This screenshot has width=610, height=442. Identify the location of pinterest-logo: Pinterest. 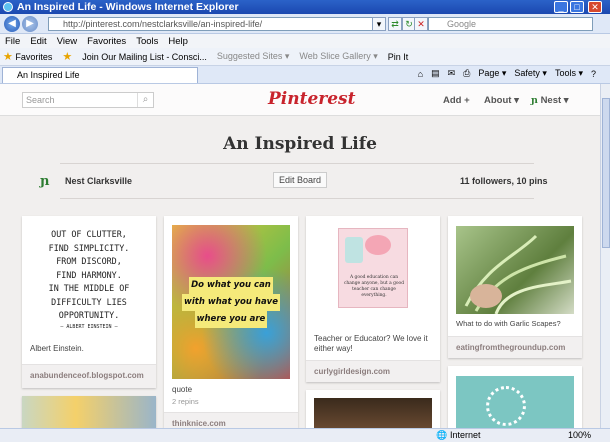
(311, 99).